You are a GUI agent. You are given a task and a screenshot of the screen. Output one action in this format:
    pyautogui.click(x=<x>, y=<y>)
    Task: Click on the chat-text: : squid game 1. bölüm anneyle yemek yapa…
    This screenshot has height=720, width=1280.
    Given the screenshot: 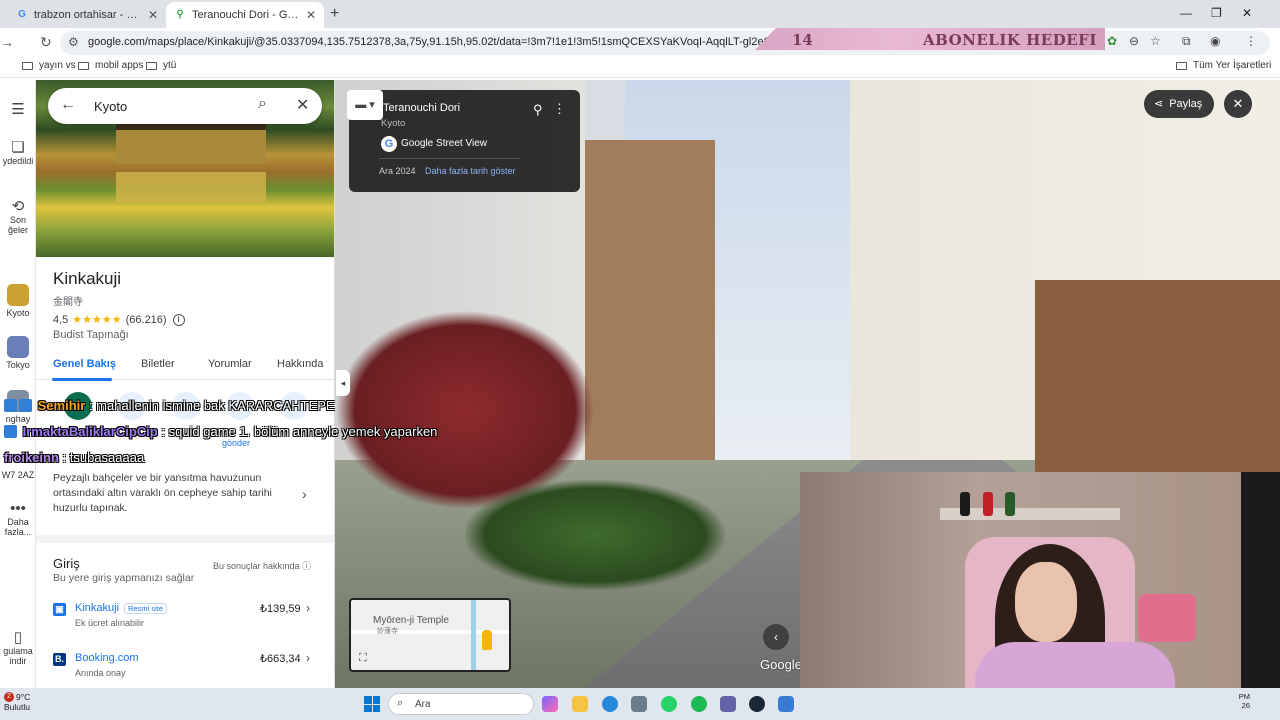 What is the action you would take?
    pyautogui.click(x=299, y=431)
    